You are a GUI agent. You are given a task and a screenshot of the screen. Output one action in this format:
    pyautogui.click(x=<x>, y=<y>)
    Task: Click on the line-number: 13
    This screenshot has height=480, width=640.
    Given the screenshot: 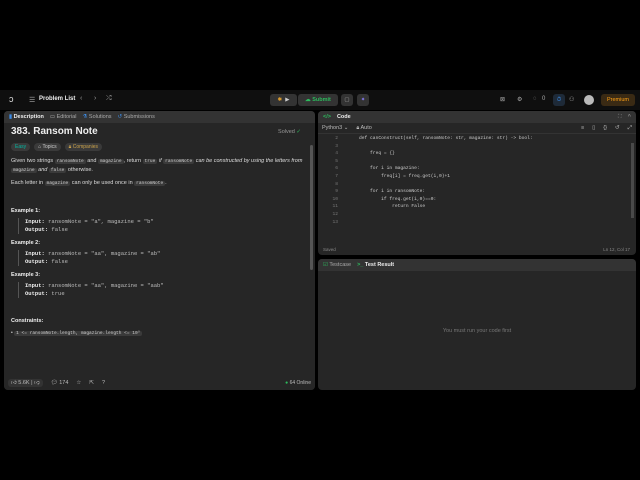 What is the action you would take?
    pyautogui.click(x=335, y=222)
    